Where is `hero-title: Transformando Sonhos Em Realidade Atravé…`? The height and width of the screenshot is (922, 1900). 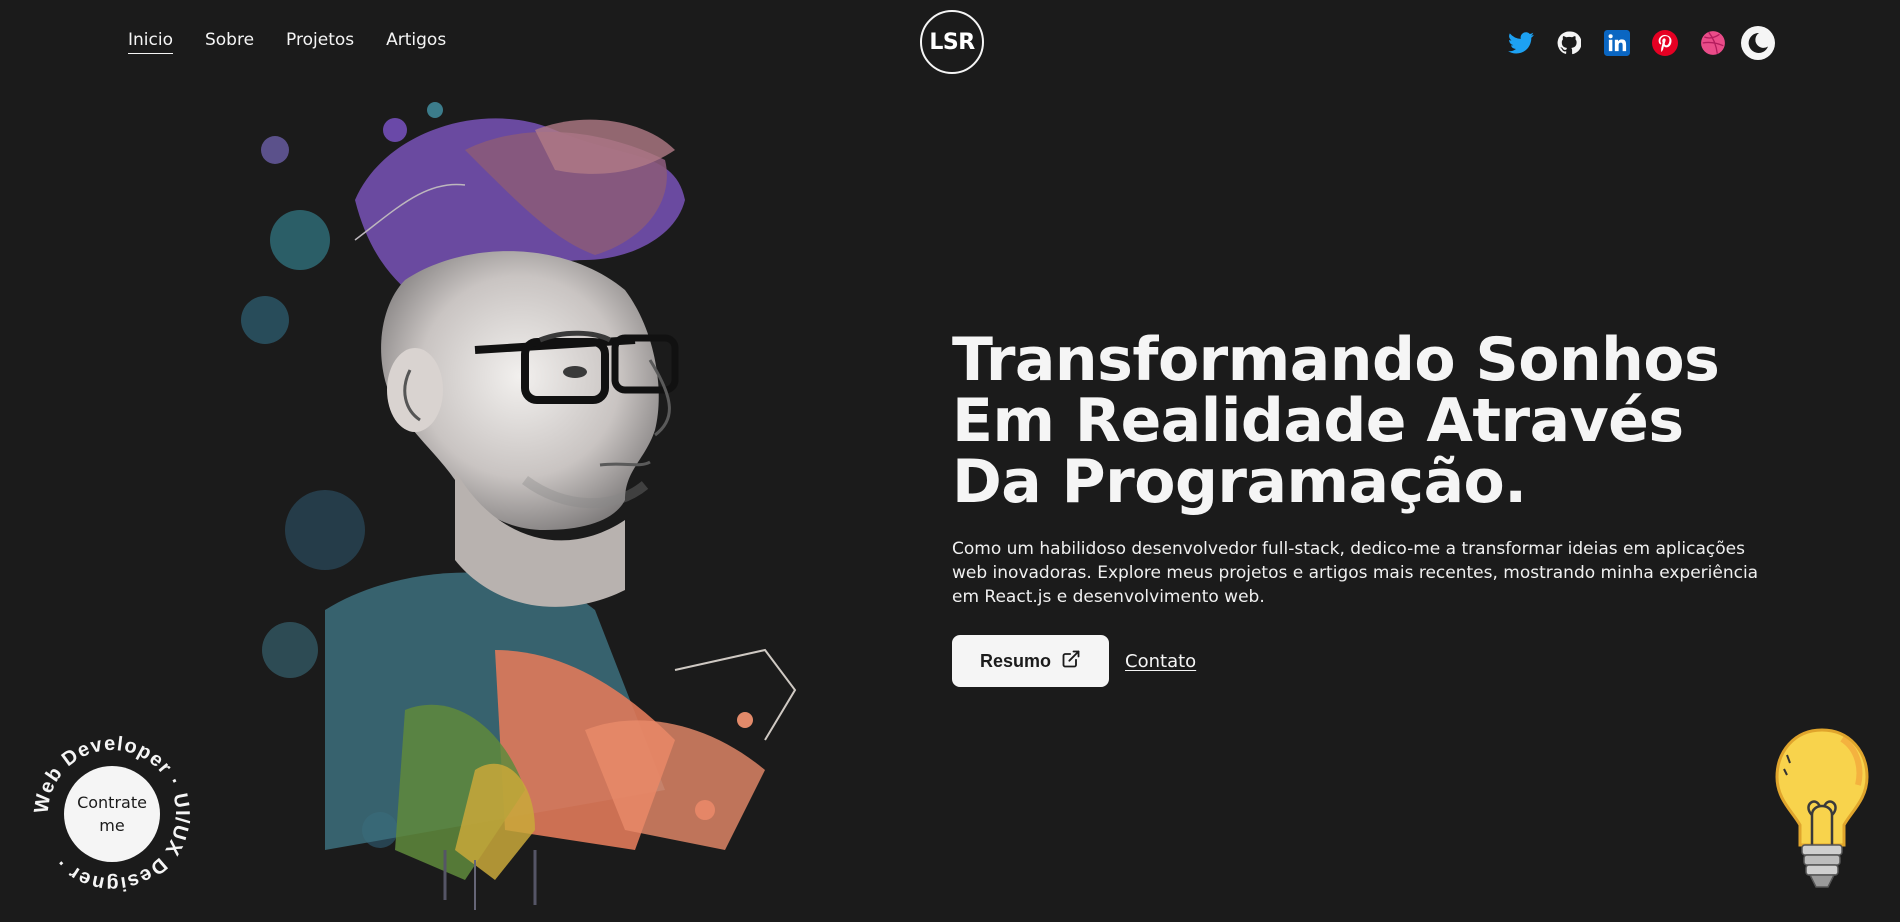
hero-title: Transformando Sonhos Em Realidade Atravé… is located at coordinates (1336, 421).